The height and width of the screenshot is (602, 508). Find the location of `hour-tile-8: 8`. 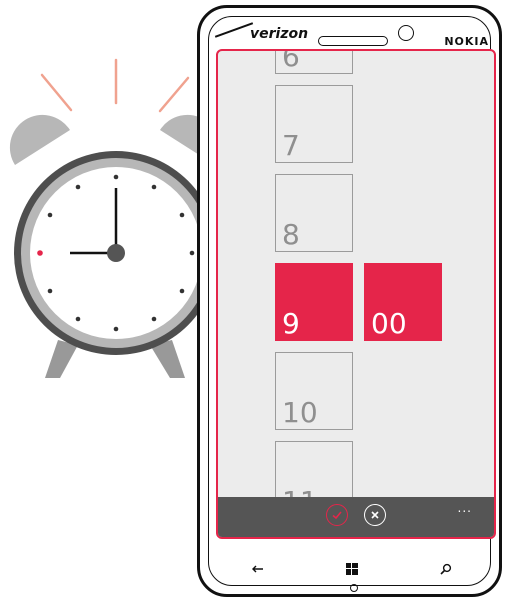

hour-tile-8: 8 is located at coordinates (314, 213).